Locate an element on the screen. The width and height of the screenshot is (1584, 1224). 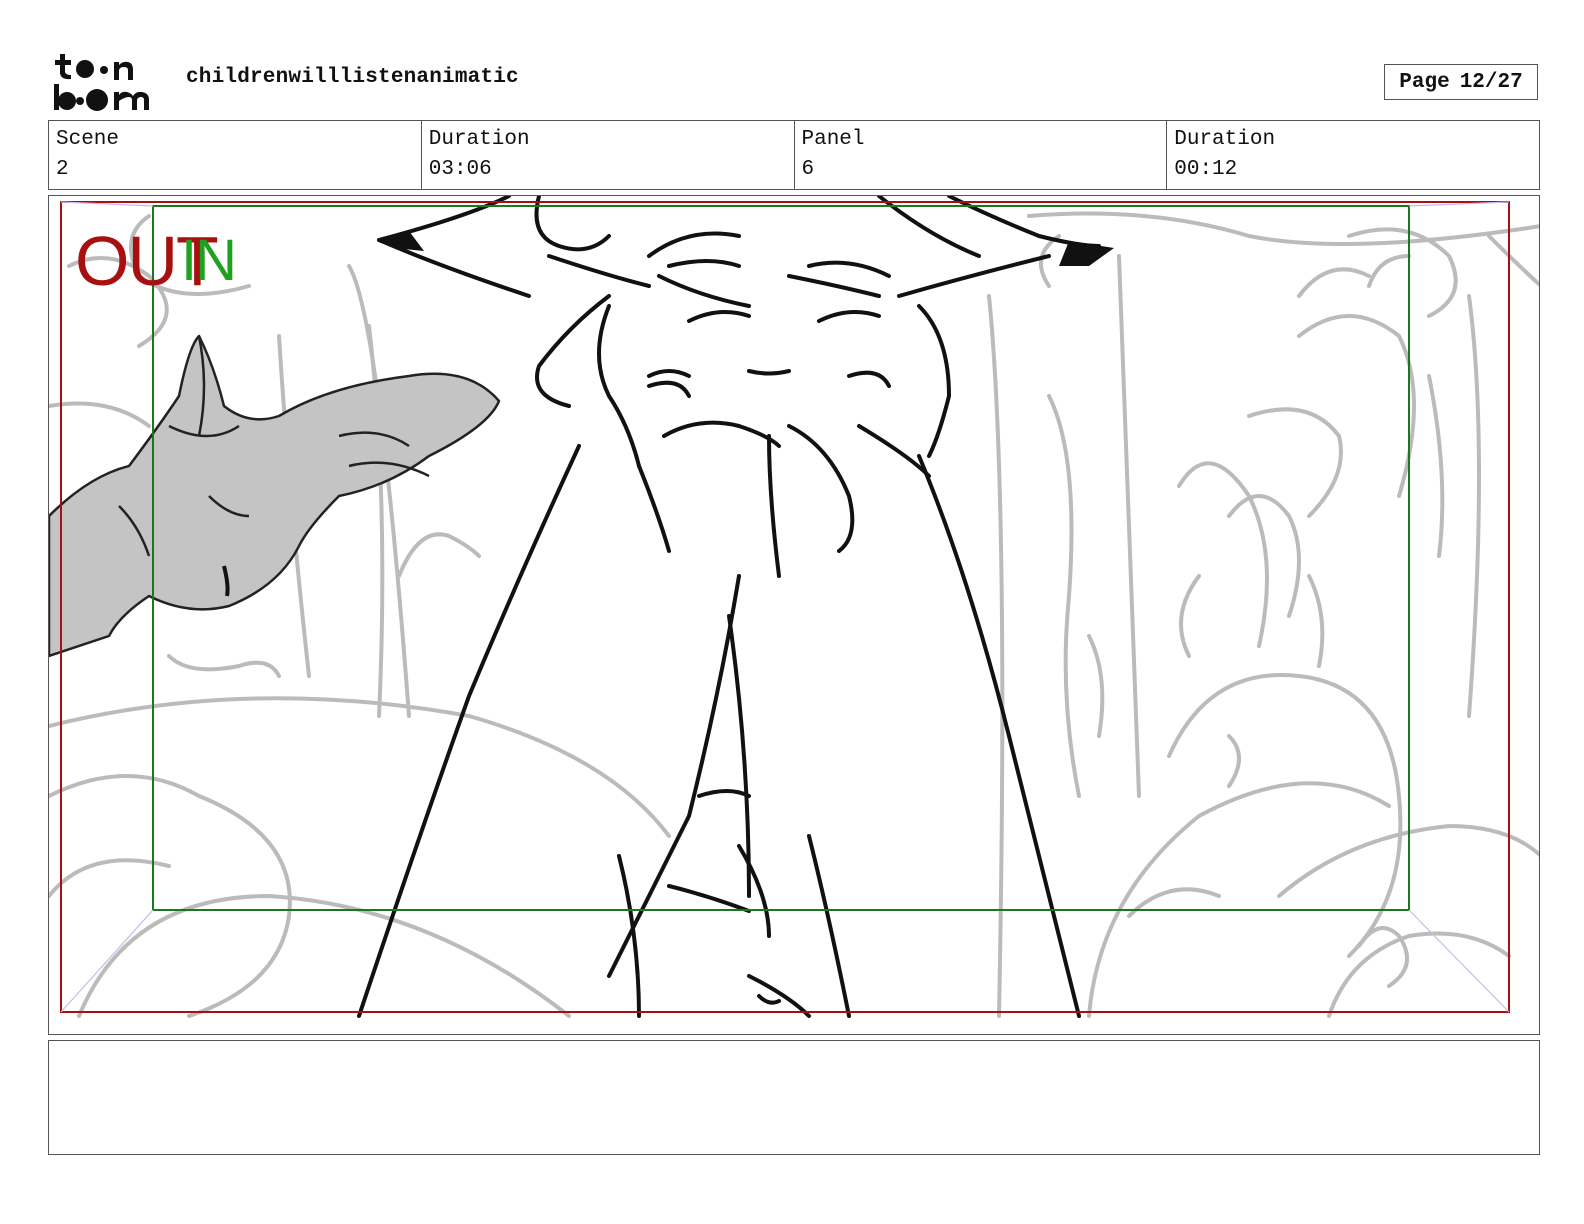
scene-cell: Scene 2 is located at coordinates (235, 155).